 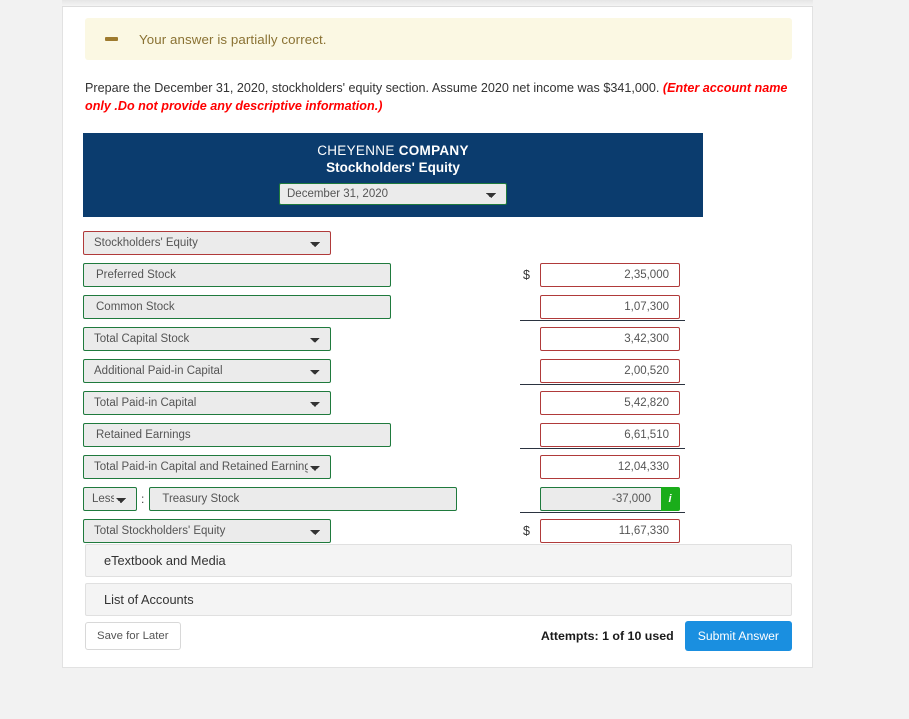 I want to click on amount-input-treasury-stock, so click(x=600, y=499).